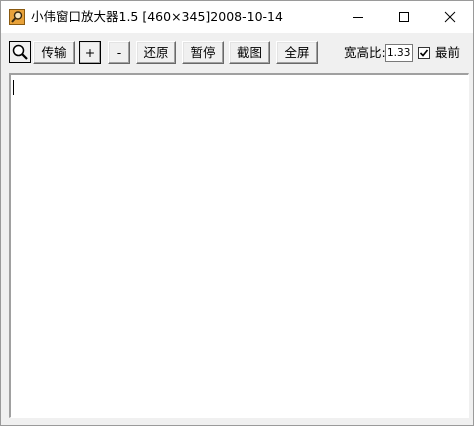 This screenshot has width=474, height=426. Describe the element at coordinates (156, 52) in the screenshot. I see `restore-button: 还原` at that location.